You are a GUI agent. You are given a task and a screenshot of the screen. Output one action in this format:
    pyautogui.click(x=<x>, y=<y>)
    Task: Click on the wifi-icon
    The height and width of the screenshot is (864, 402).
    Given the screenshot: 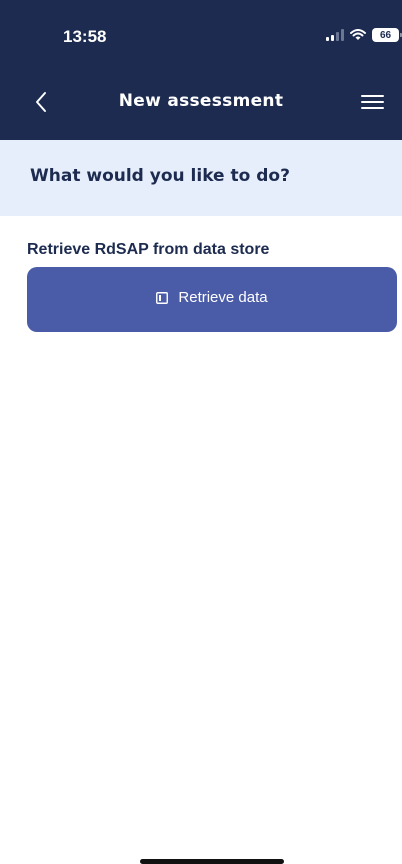 What is the action you would take?
    pyautogui.click(x=358, y=34)
    